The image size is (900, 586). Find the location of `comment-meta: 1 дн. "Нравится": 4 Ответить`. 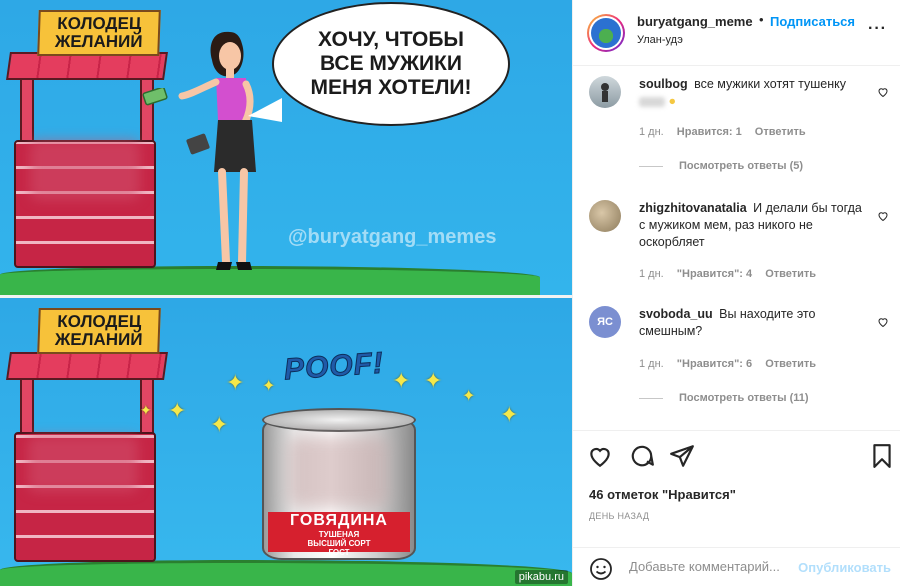

comment-meta: 1 дн. "Нравится": 4 Ответить is located at coordinates (732, 274).